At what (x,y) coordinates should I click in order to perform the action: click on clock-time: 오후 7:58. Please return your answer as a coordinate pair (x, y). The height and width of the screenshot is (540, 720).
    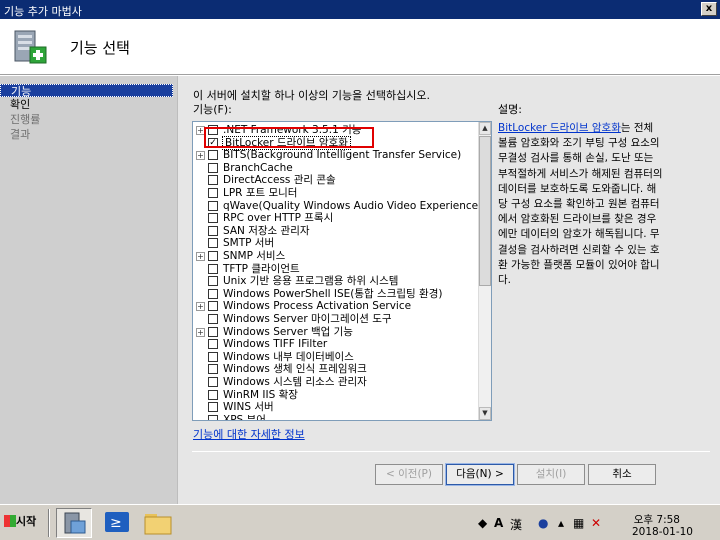
    Looking at the image, I should click on (657, 519).